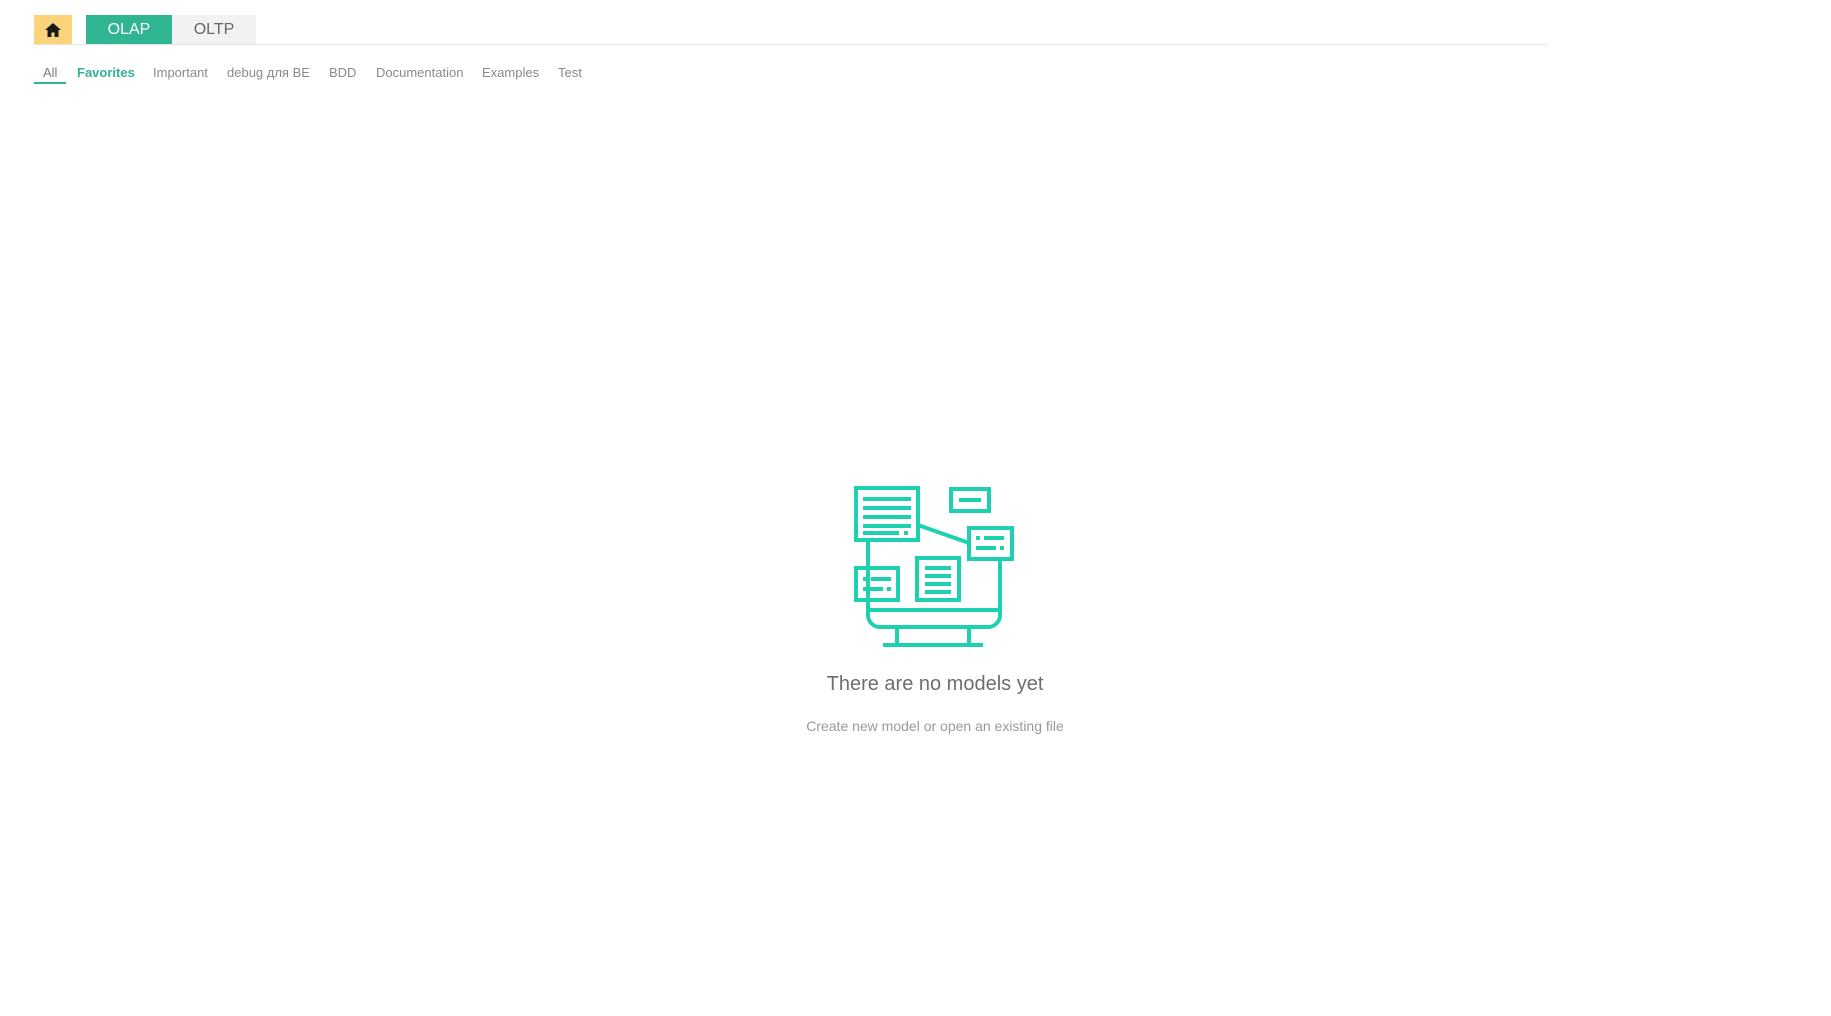 The width and height of the screenshot is (1831, 1016). Describe the element at coordinates (268, 73) in the screenshot. I see `filter-tab-debug-be: debug для BE` at that location.